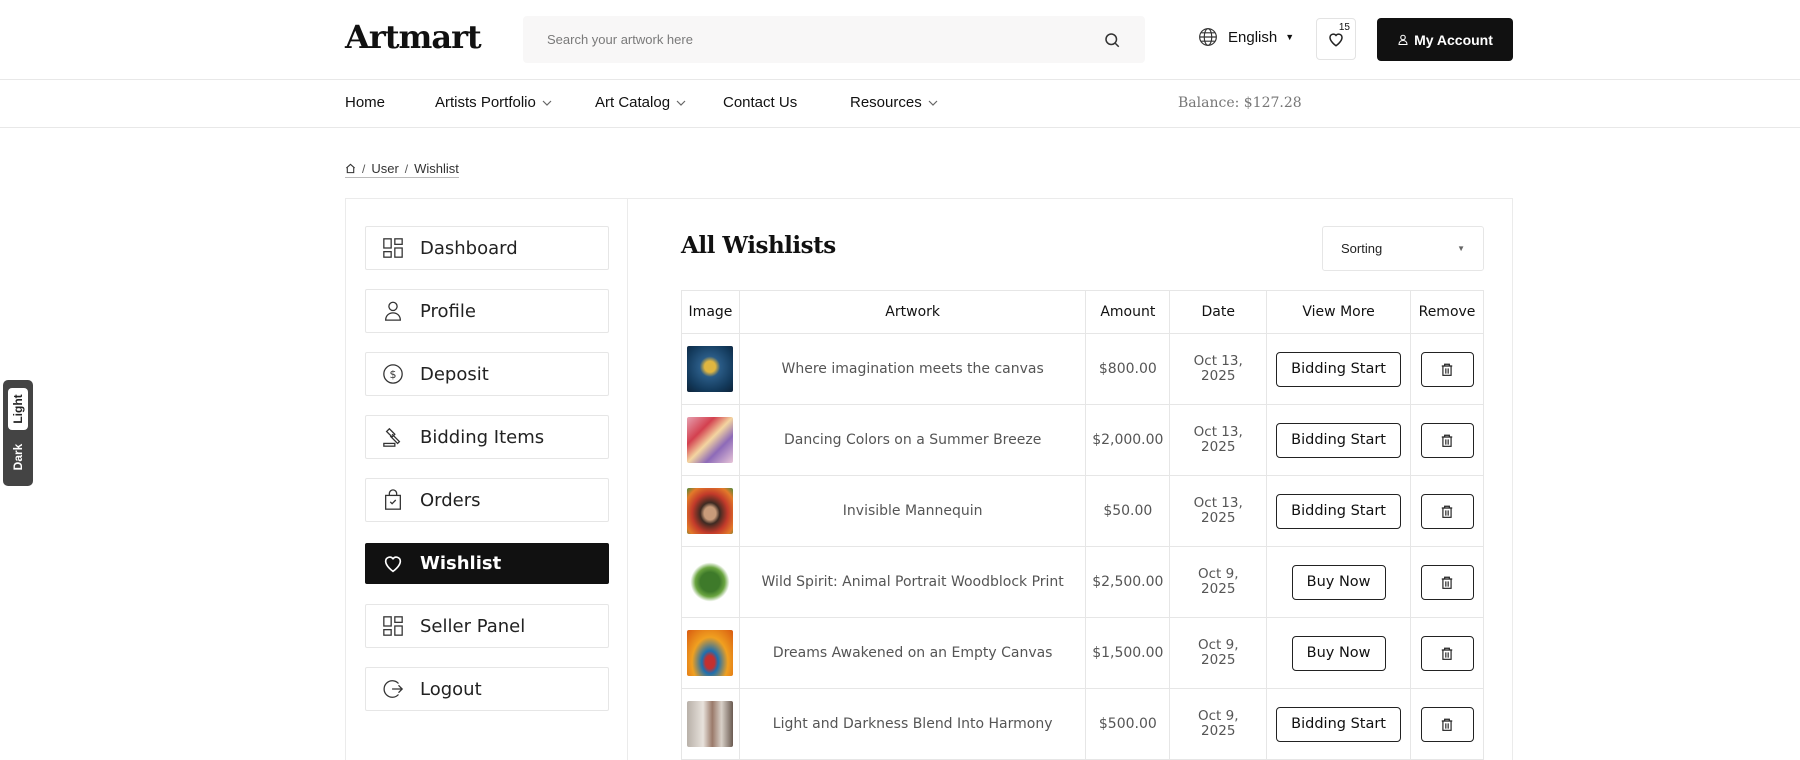  I want to click on nav-artists-portfolio: Artists Portfolio, so click(493, 102).